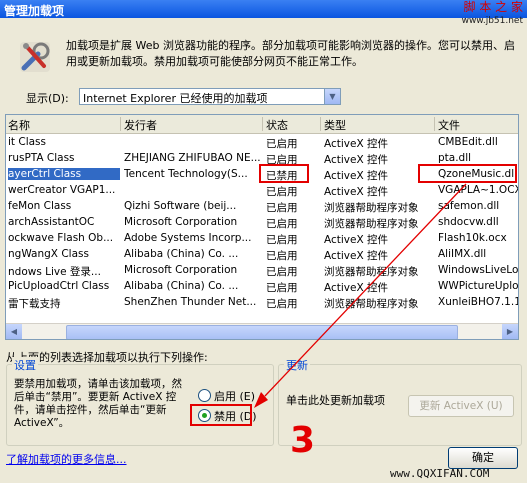 The height and width of the screenshot is (483, 527). I want to click on scroll-thumb, so click(262, 332).